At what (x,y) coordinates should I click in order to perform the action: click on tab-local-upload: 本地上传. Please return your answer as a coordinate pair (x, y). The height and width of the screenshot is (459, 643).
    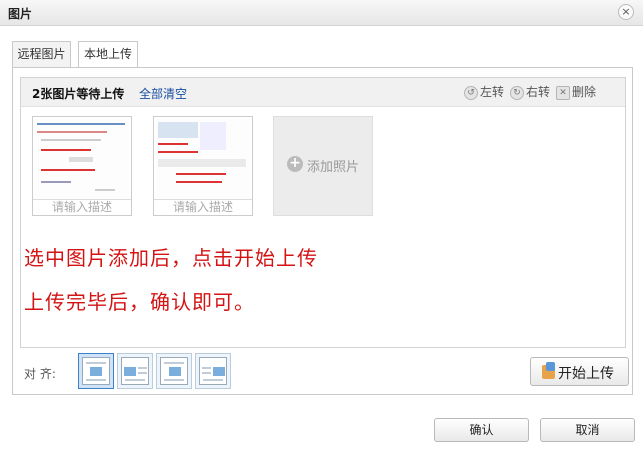
    Looking at the image, I should click on (108, 54).